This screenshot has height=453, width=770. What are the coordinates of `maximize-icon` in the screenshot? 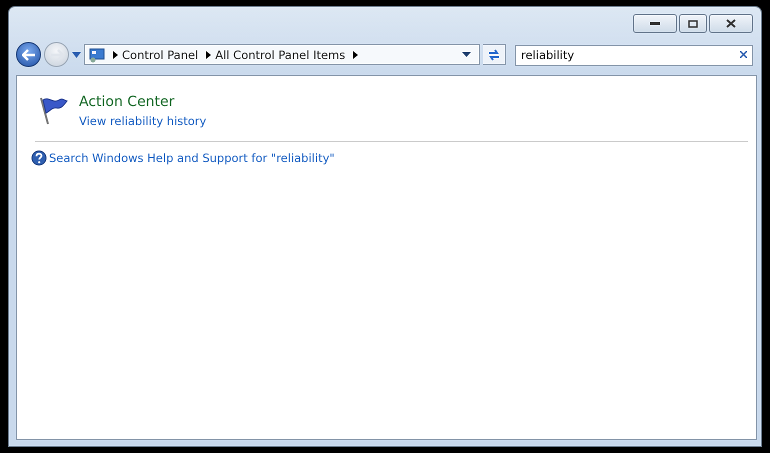 It's located at (693, 24).